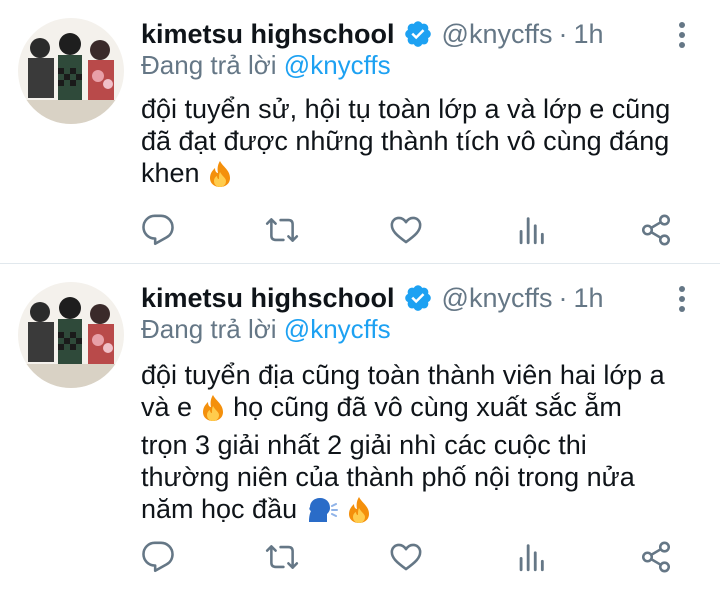  What do you see at coordinates (421, 512) in the screenshot?
I see `tweet-line-with-emoji: năm học đầu` at bounding box center [421, 512].